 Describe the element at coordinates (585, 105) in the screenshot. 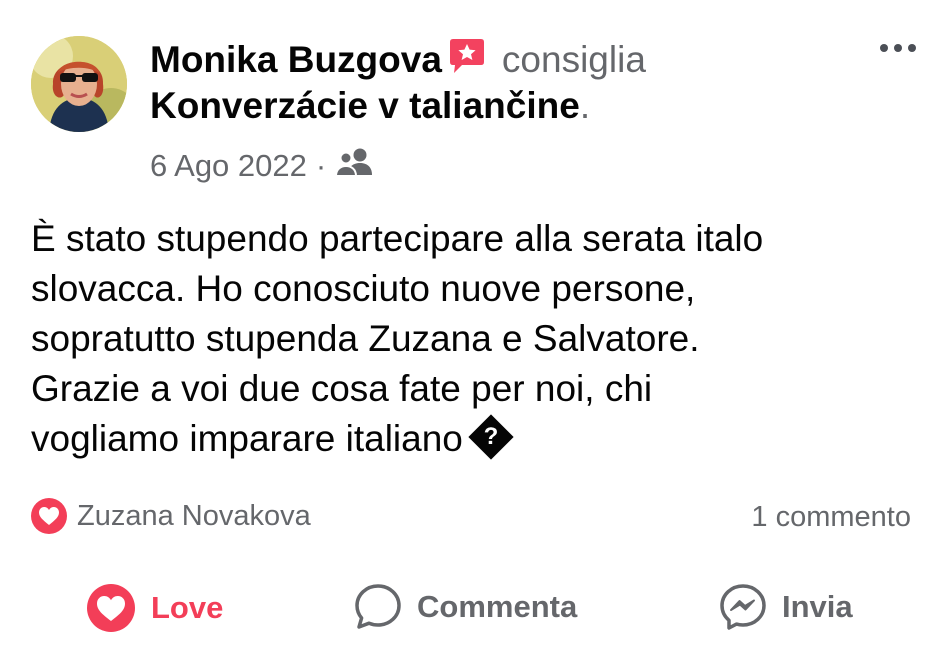

I see `page-name-period: .` at that location.